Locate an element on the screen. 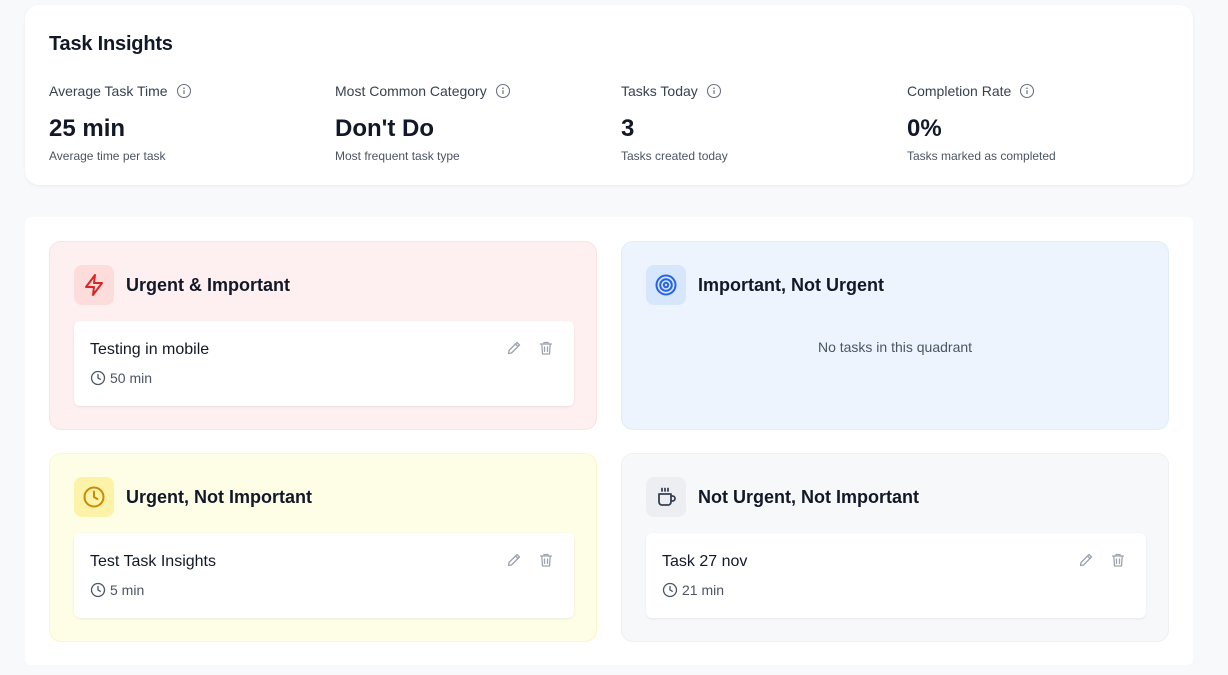 The width and height of the screenshot is (1228, 675). quadrant-title: Urgent & Important is located at coordinates (208, 284).